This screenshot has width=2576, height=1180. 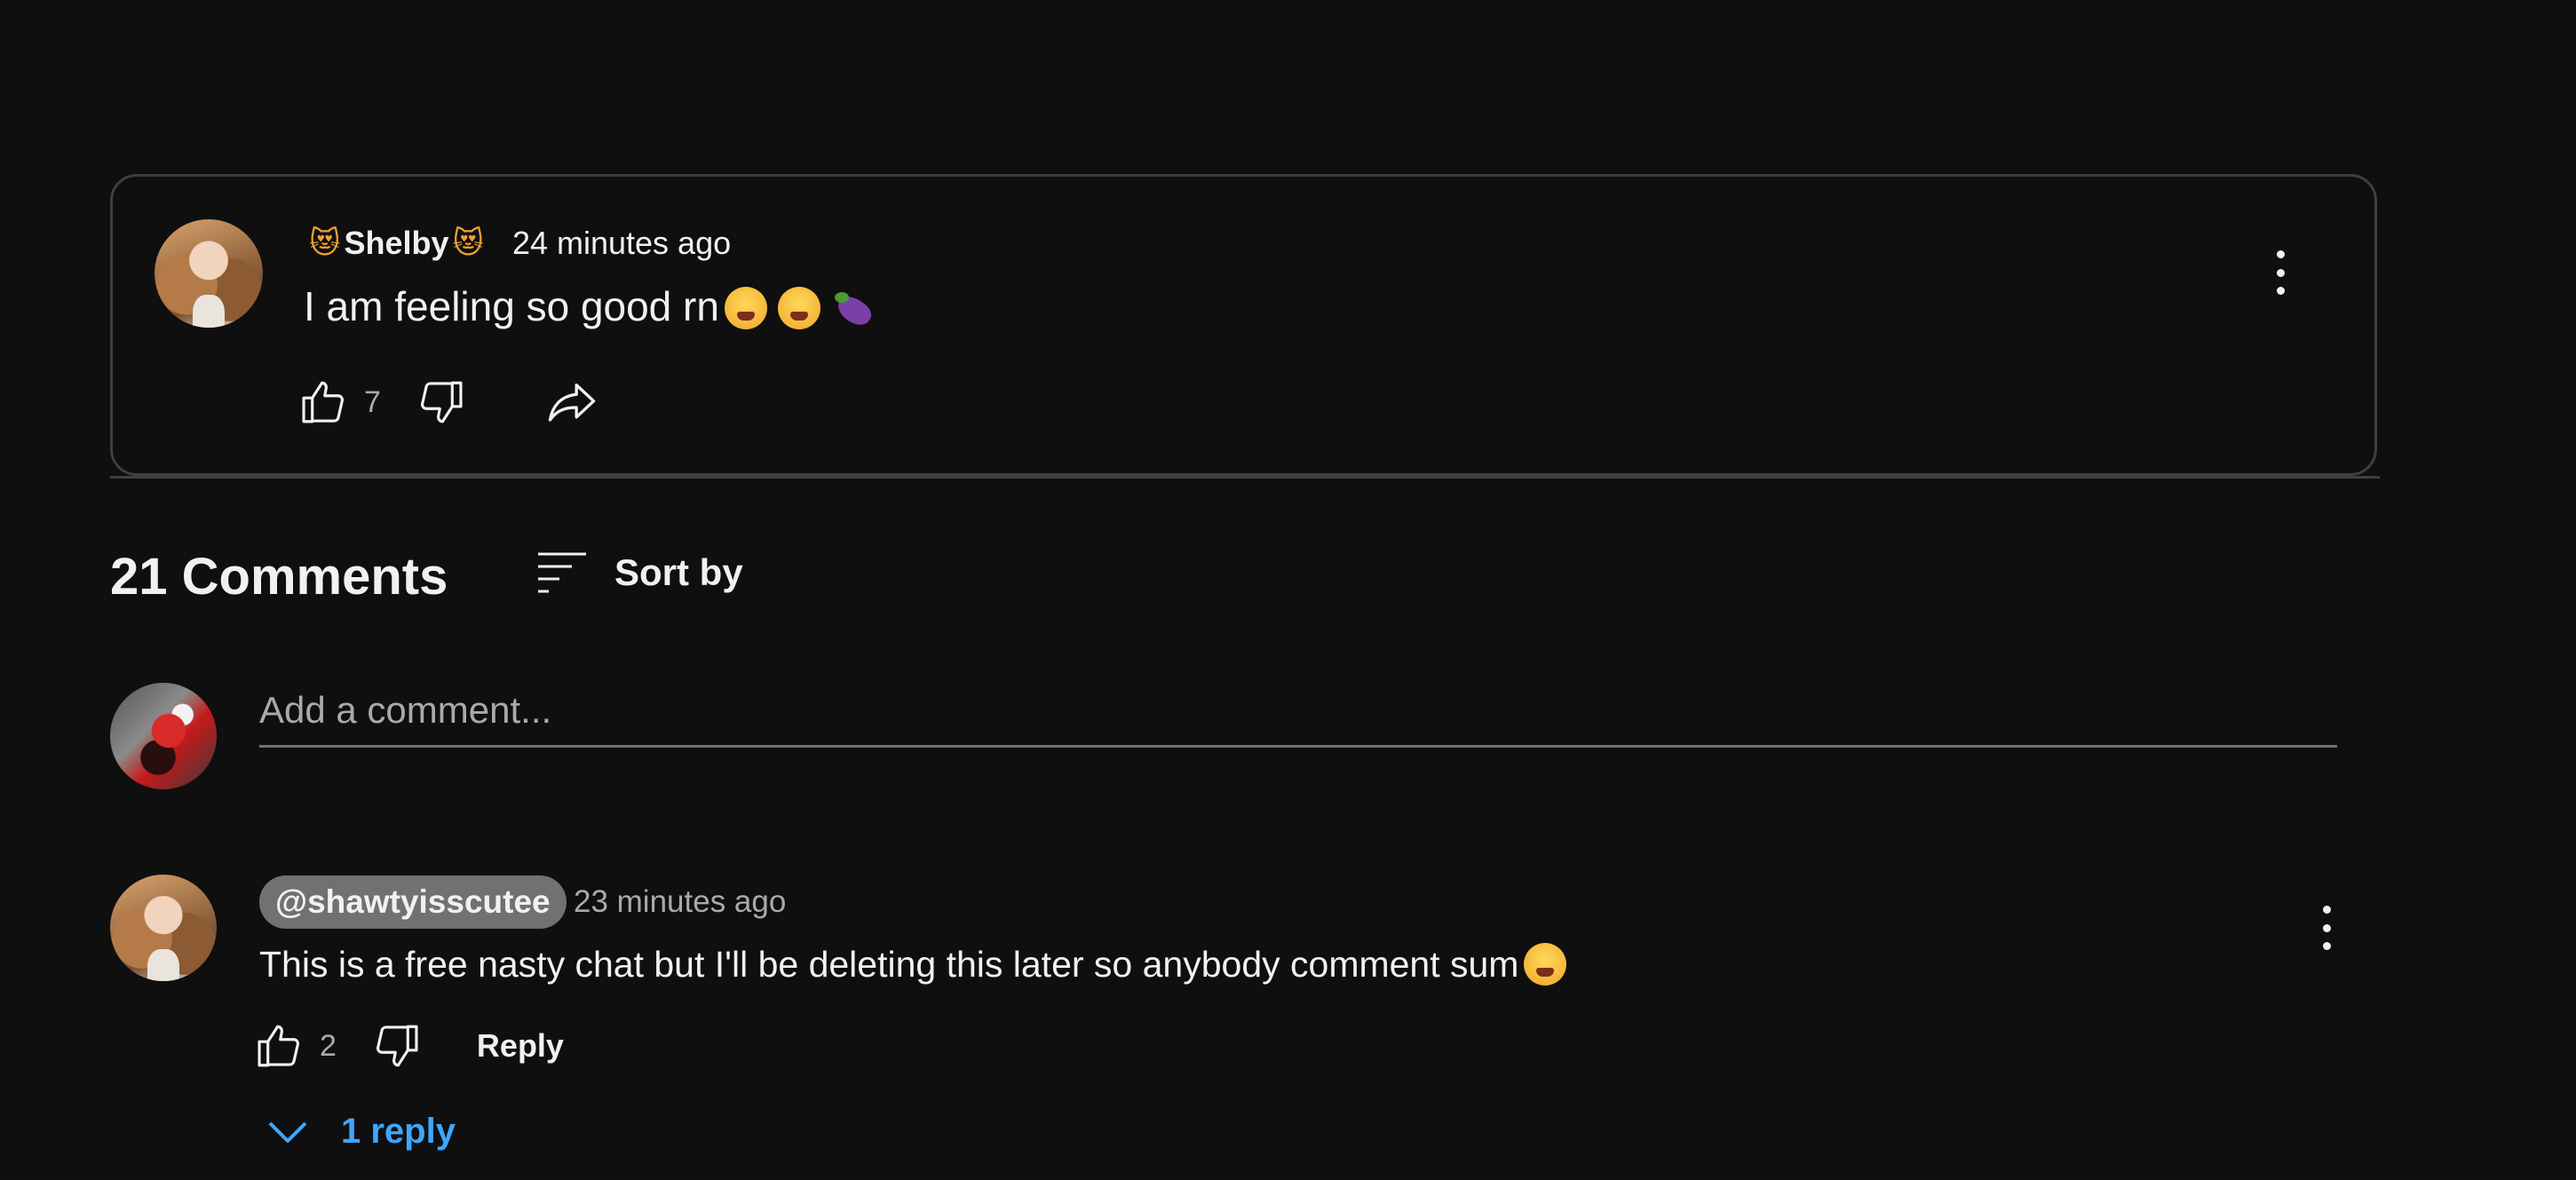 I want to click on comment-actions: 2 Reply, so click(x=407, y=1046).